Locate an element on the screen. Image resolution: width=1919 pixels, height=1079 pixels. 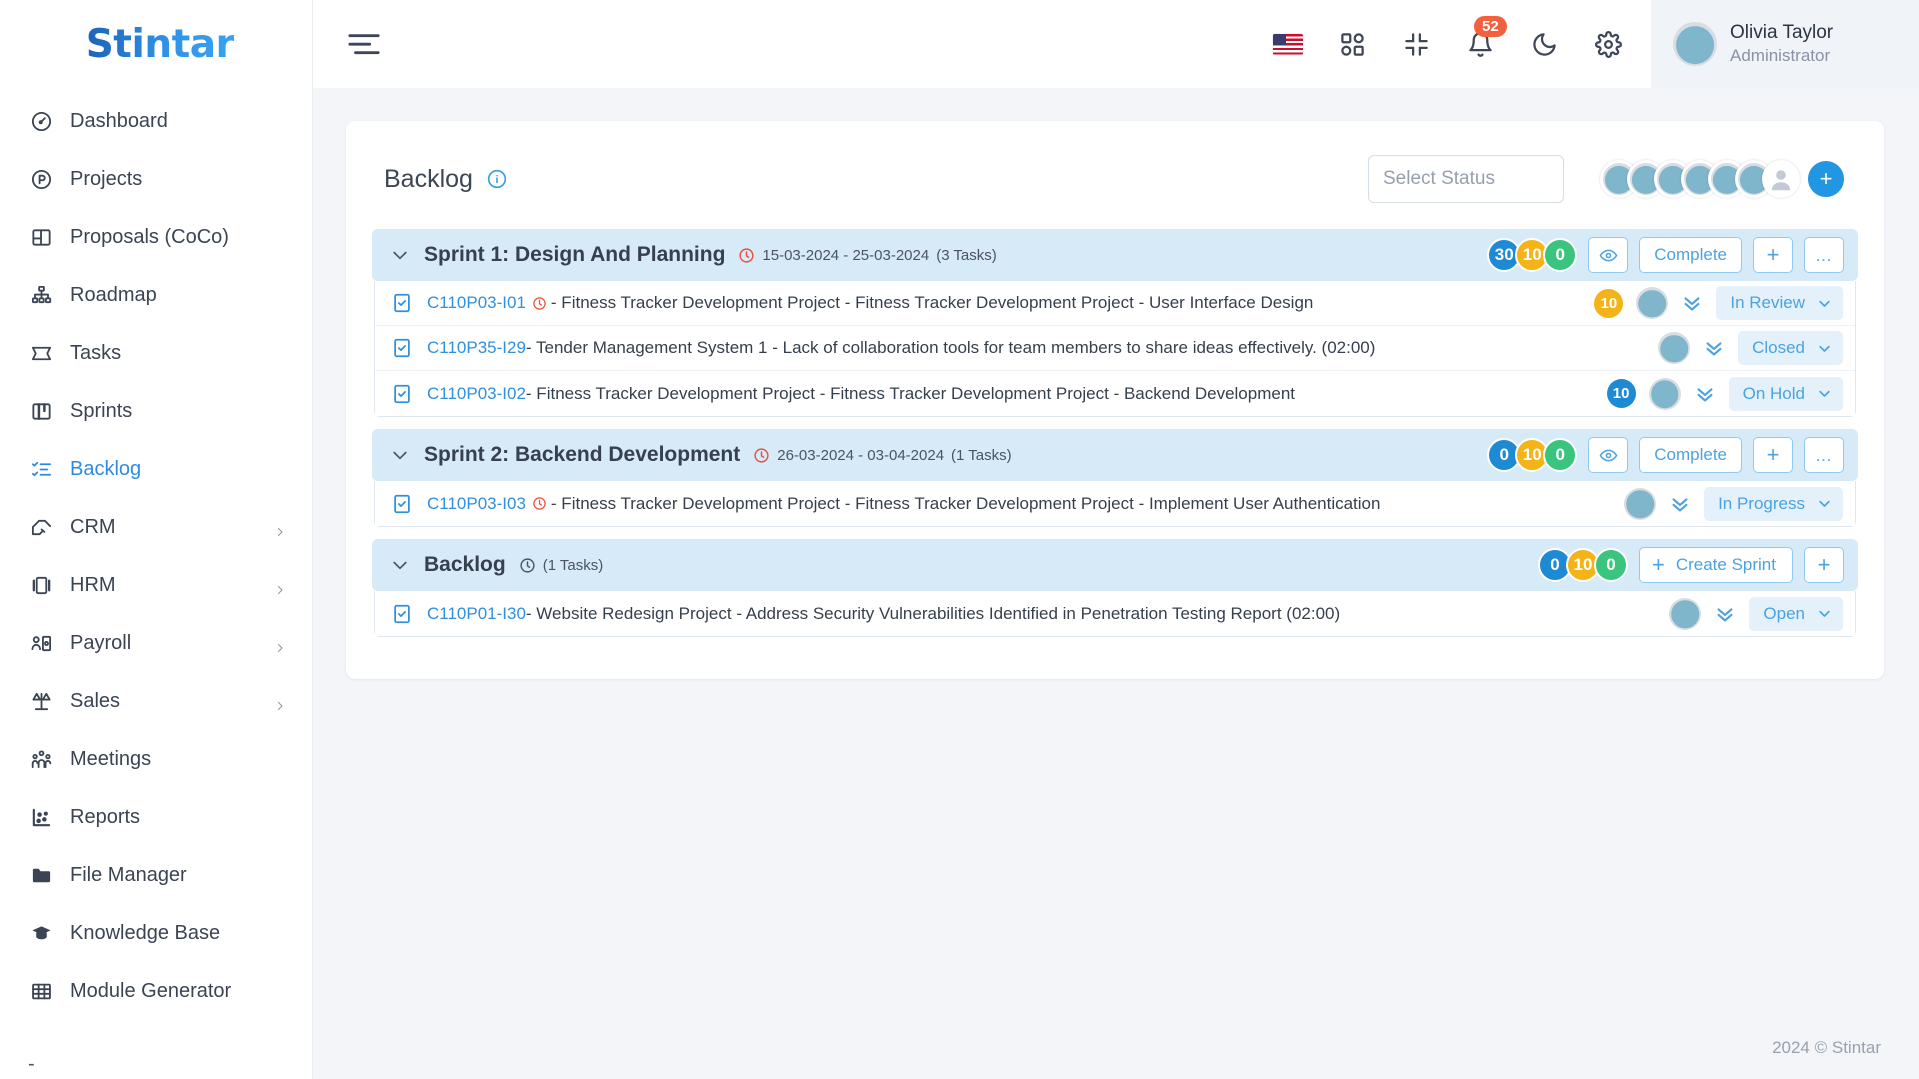
status-filter-placeholder: Select Status is located at coordinates (1439, 178).